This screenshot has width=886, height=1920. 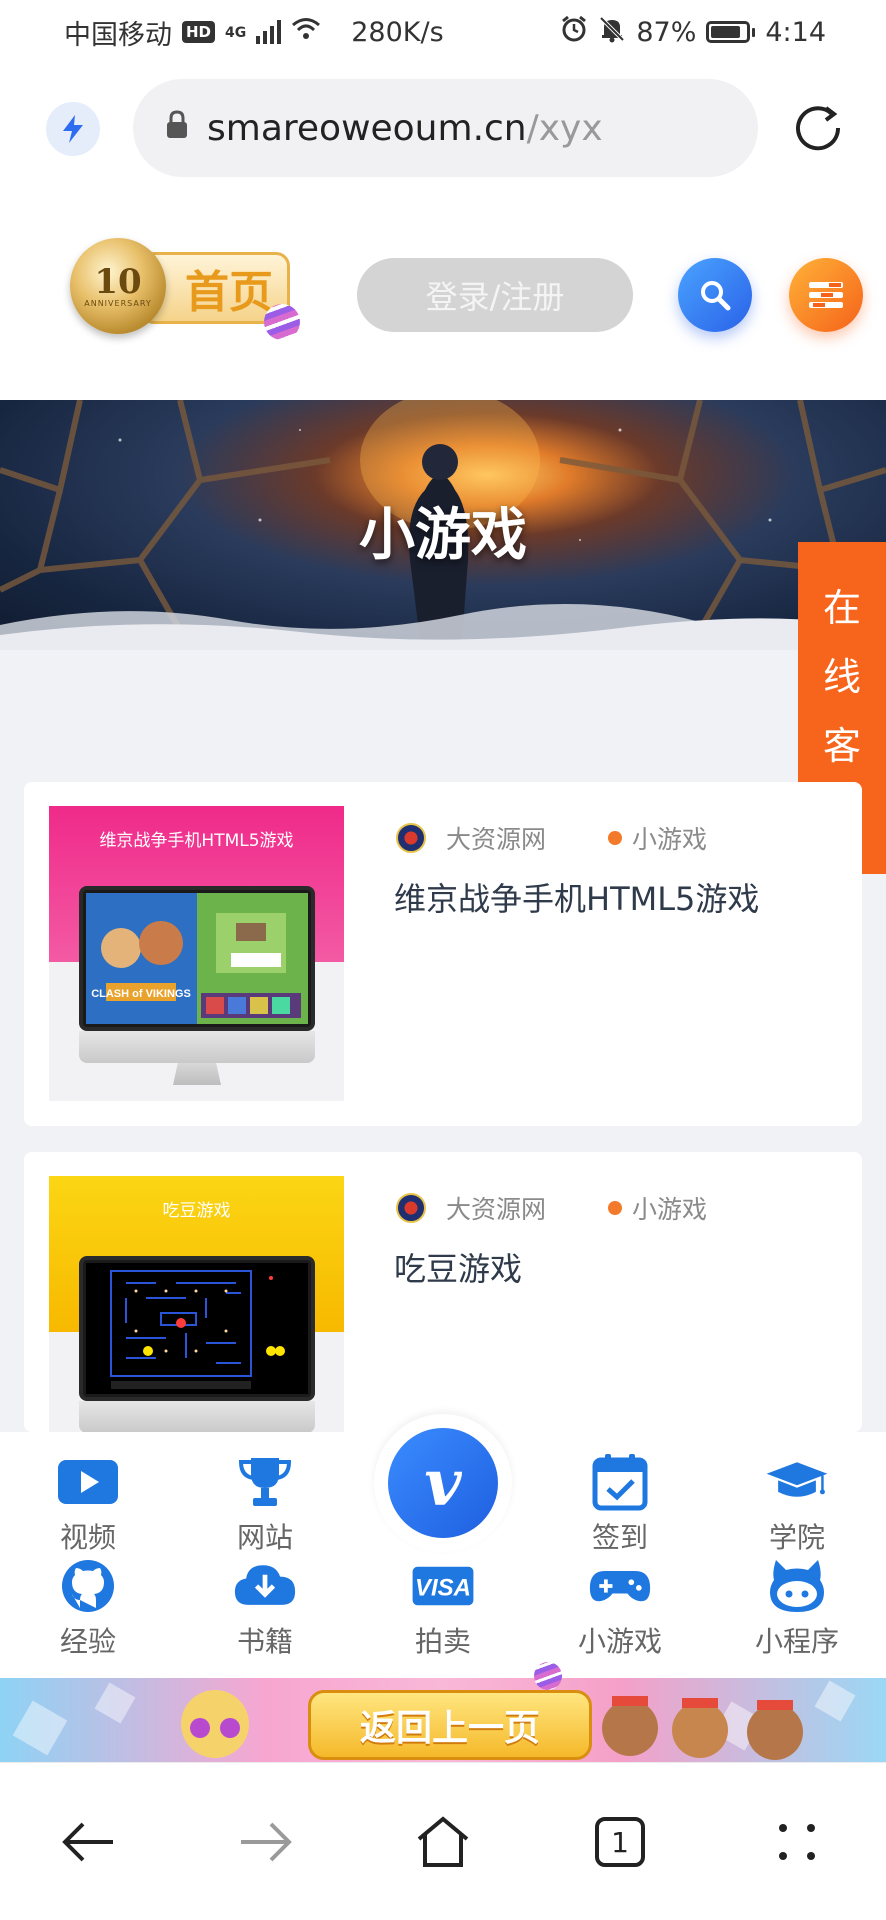 I want to click on banner-title: 小游戏, so click(x=443, y=535).